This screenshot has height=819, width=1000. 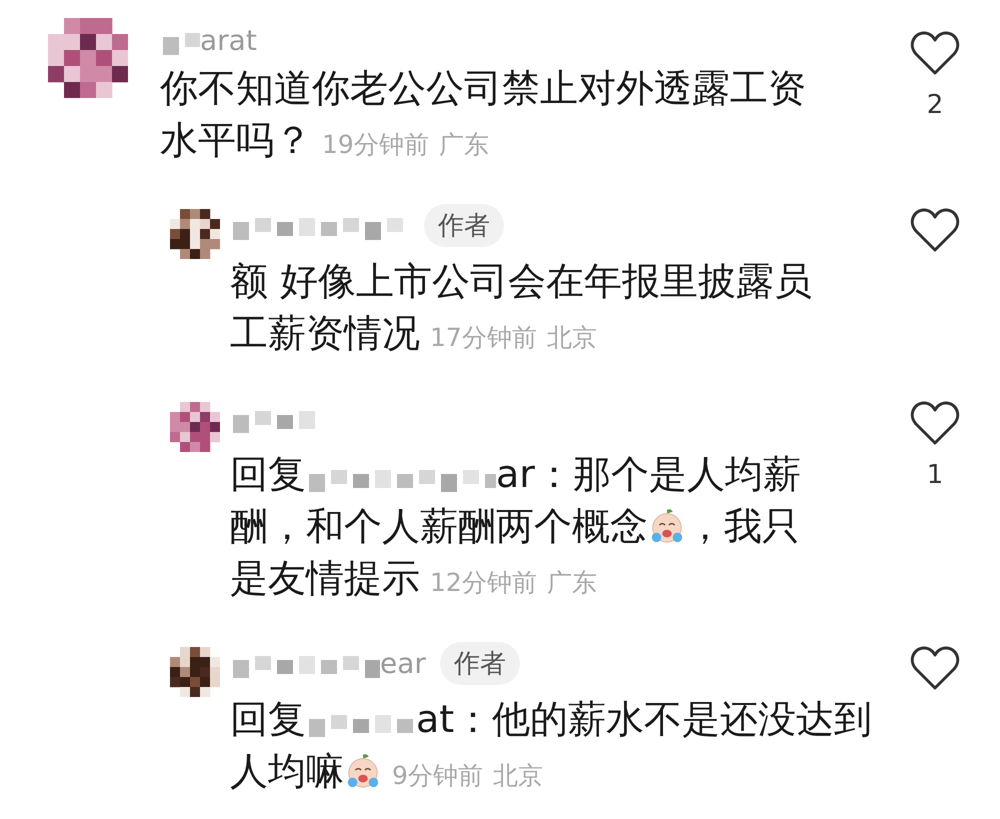 What do you see at coordinates (935, 475) in the screenshot?
I see `like-count: 1` at bounding box center [935, 475].